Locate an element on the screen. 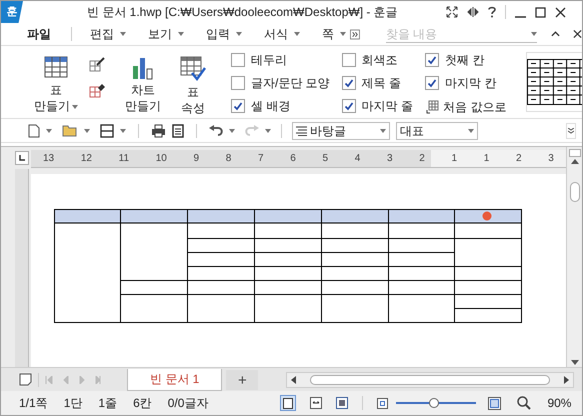 The width and height of the screenshot is (583, 416). page-view-icon is located at coordinates (288, 403).